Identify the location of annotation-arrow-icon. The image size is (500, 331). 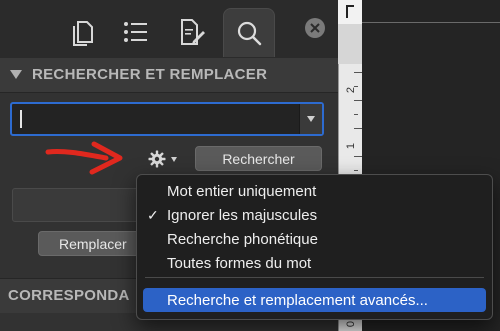
(84, 158).